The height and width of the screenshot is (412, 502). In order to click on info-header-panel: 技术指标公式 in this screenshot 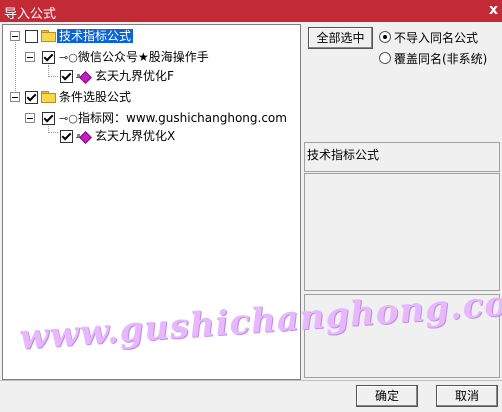, I will do `click(402, 157)`.